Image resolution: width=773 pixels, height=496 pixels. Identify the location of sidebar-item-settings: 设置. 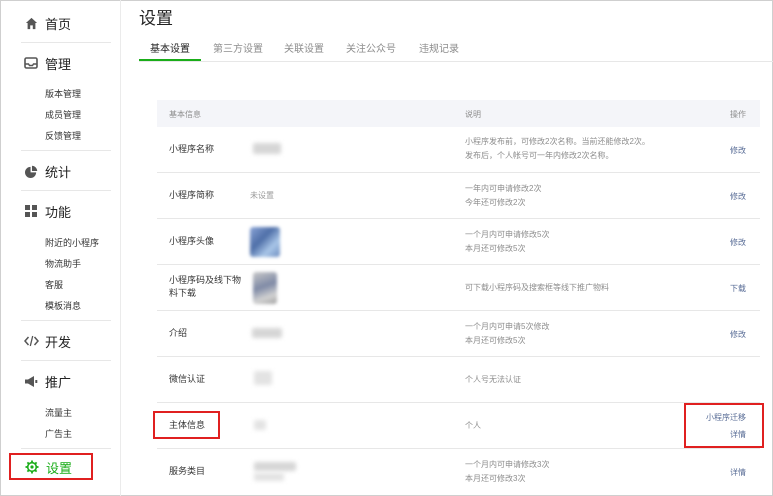
(51, 466).